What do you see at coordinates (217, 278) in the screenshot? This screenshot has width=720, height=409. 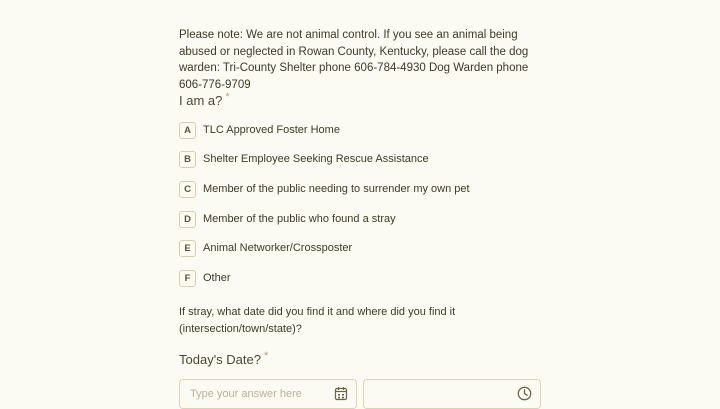 I see `choice-label: Other` at bounding box center [217, 278].